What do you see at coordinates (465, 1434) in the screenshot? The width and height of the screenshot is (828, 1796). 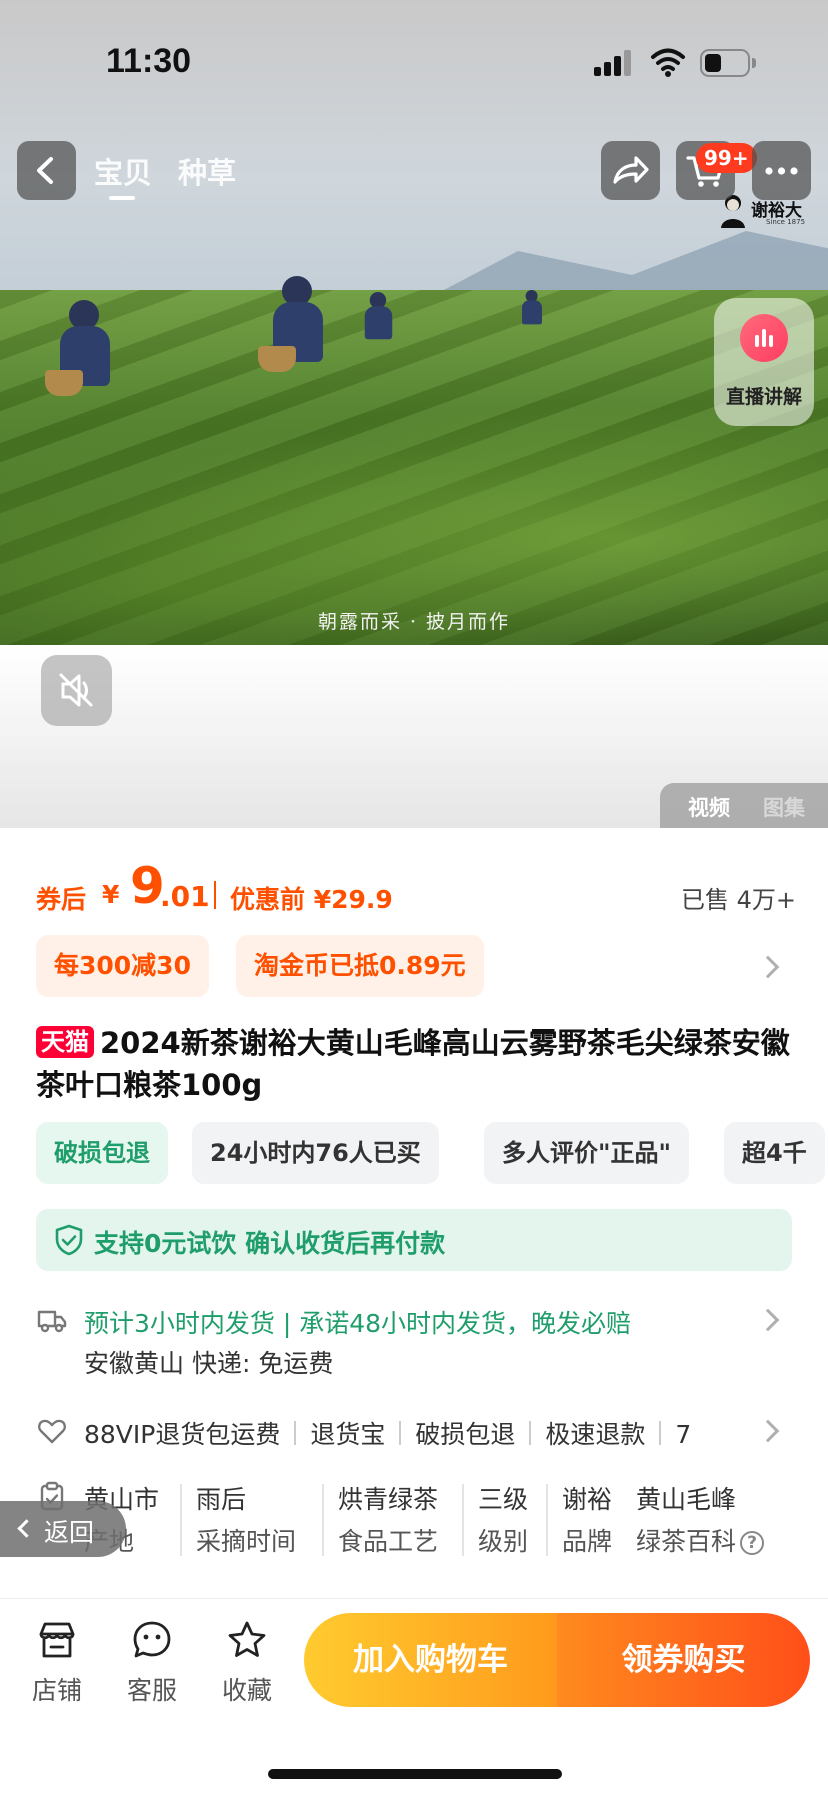 I see `service-item: 破损包退` at bounding box center [465, 1434].